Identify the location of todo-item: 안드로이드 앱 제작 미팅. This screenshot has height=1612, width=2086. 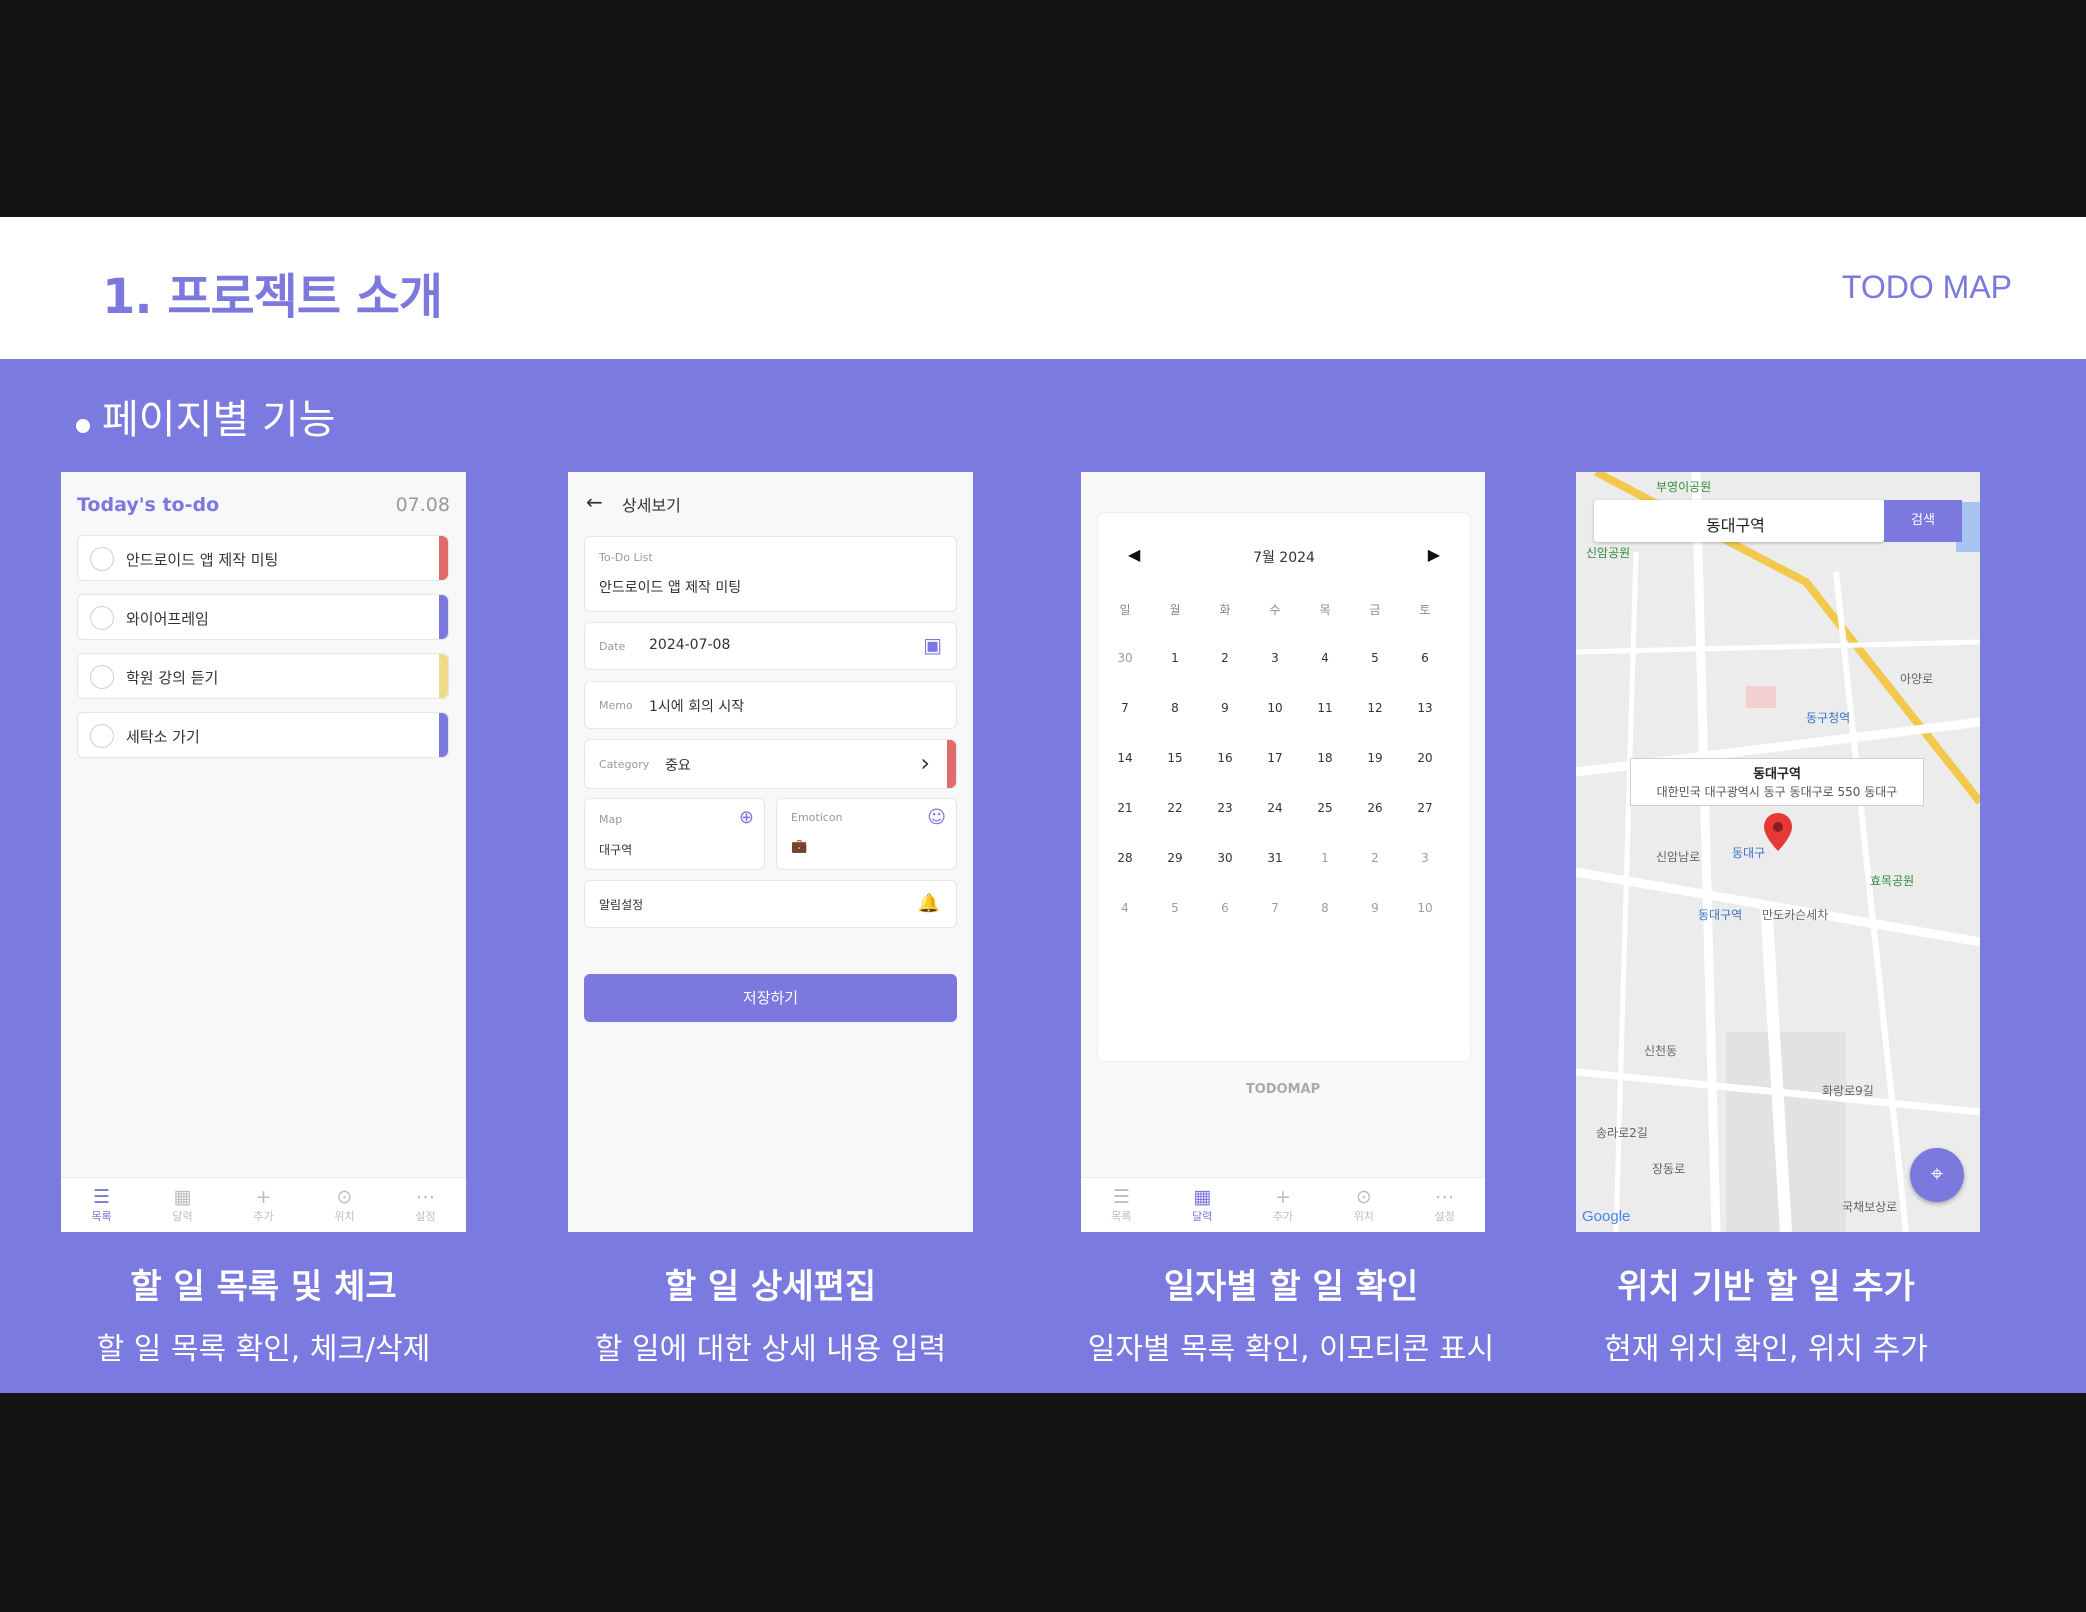
(263, 558).